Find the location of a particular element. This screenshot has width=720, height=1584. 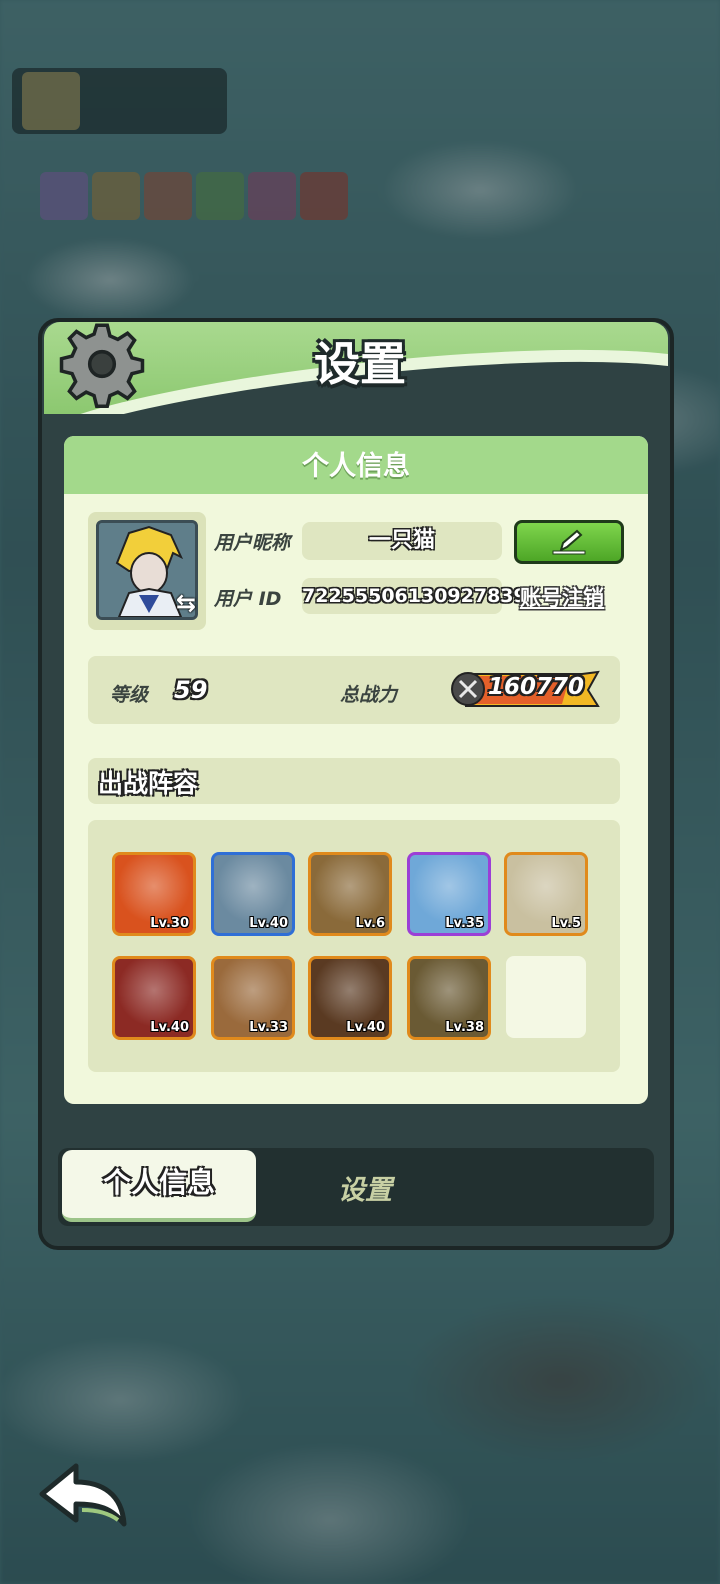

pencil-icon is located at coordinates (569, 542).